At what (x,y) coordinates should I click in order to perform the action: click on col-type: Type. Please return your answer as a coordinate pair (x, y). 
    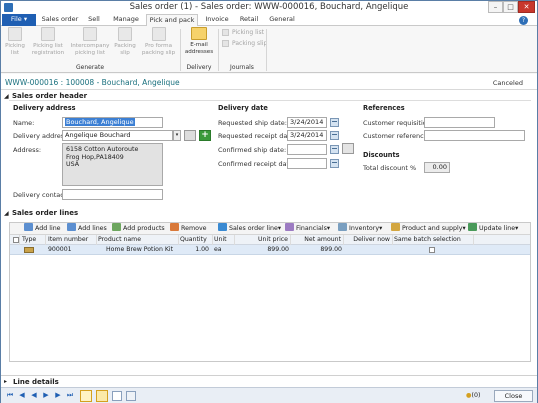
    Looking at the image, I should click on (34, 240).